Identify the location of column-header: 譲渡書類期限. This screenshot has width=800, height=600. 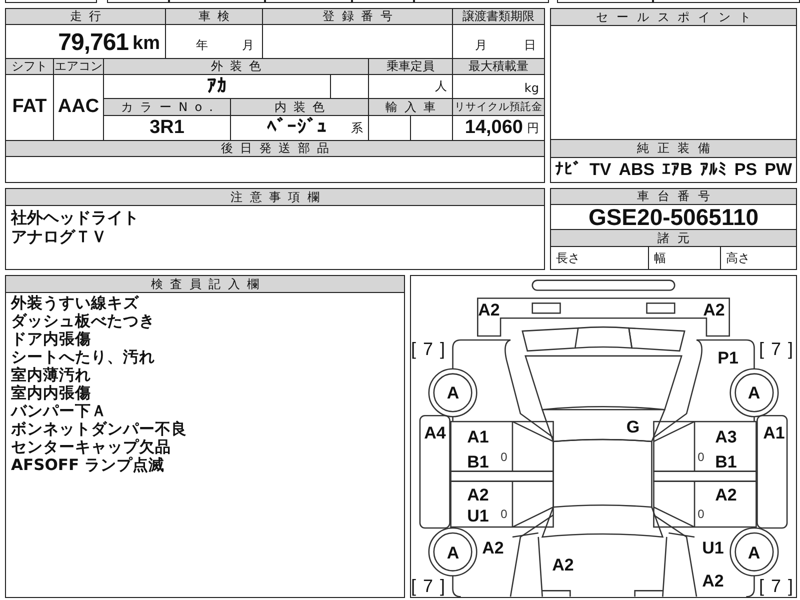
(498, 16).